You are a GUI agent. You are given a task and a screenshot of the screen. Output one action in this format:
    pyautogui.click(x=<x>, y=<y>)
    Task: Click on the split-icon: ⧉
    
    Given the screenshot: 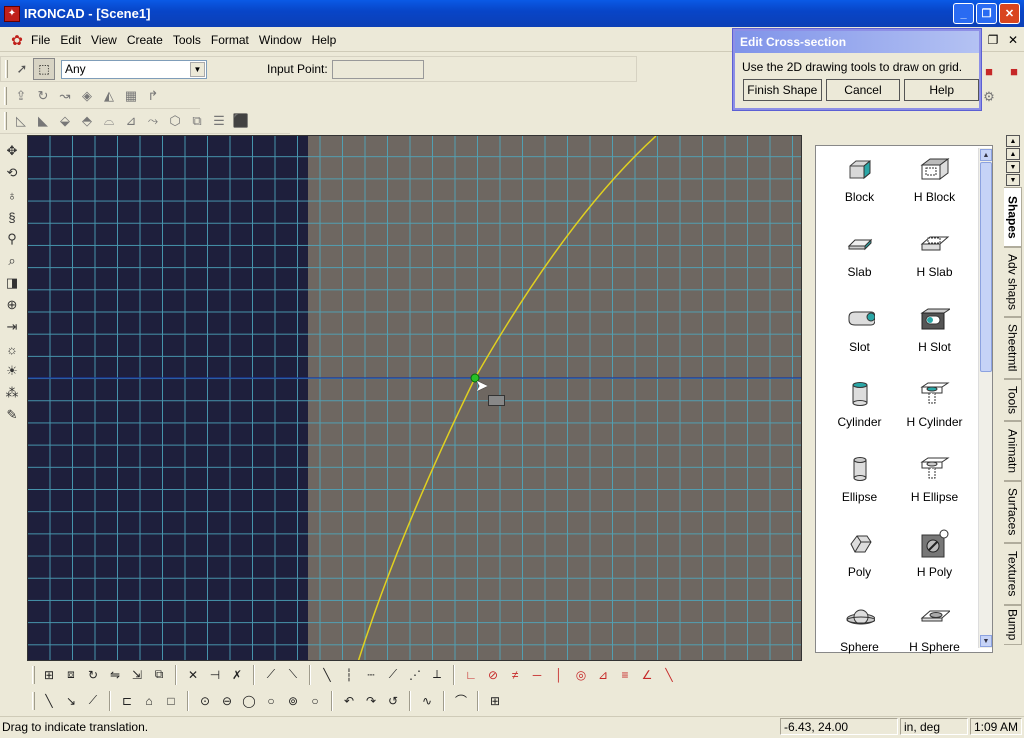 What is the action you would take?
    pyautogui.click(x=197, y=121)
    